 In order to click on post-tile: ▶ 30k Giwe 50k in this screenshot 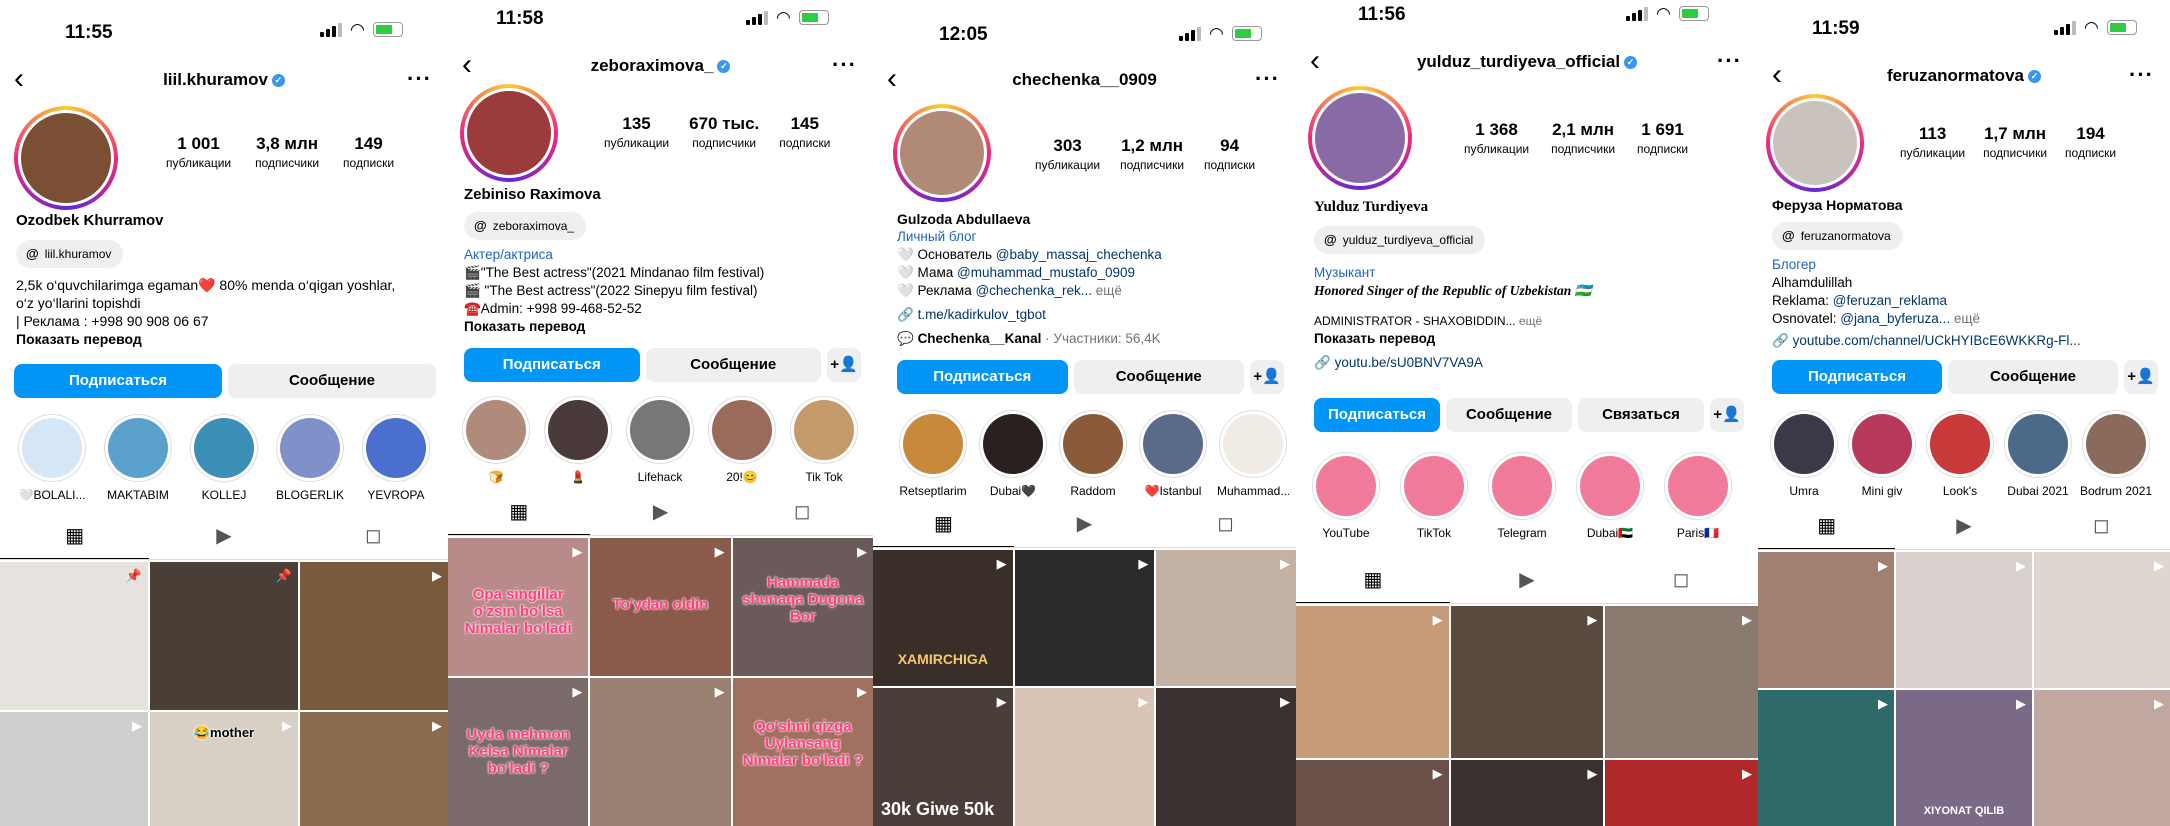, I will do `click(943, 757)`.